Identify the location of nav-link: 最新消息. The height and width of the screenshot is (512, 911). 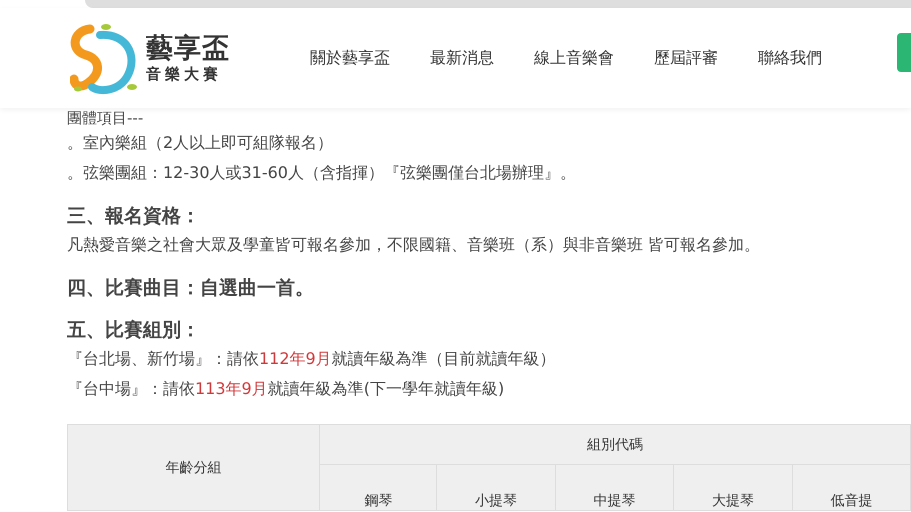
(462, 58).